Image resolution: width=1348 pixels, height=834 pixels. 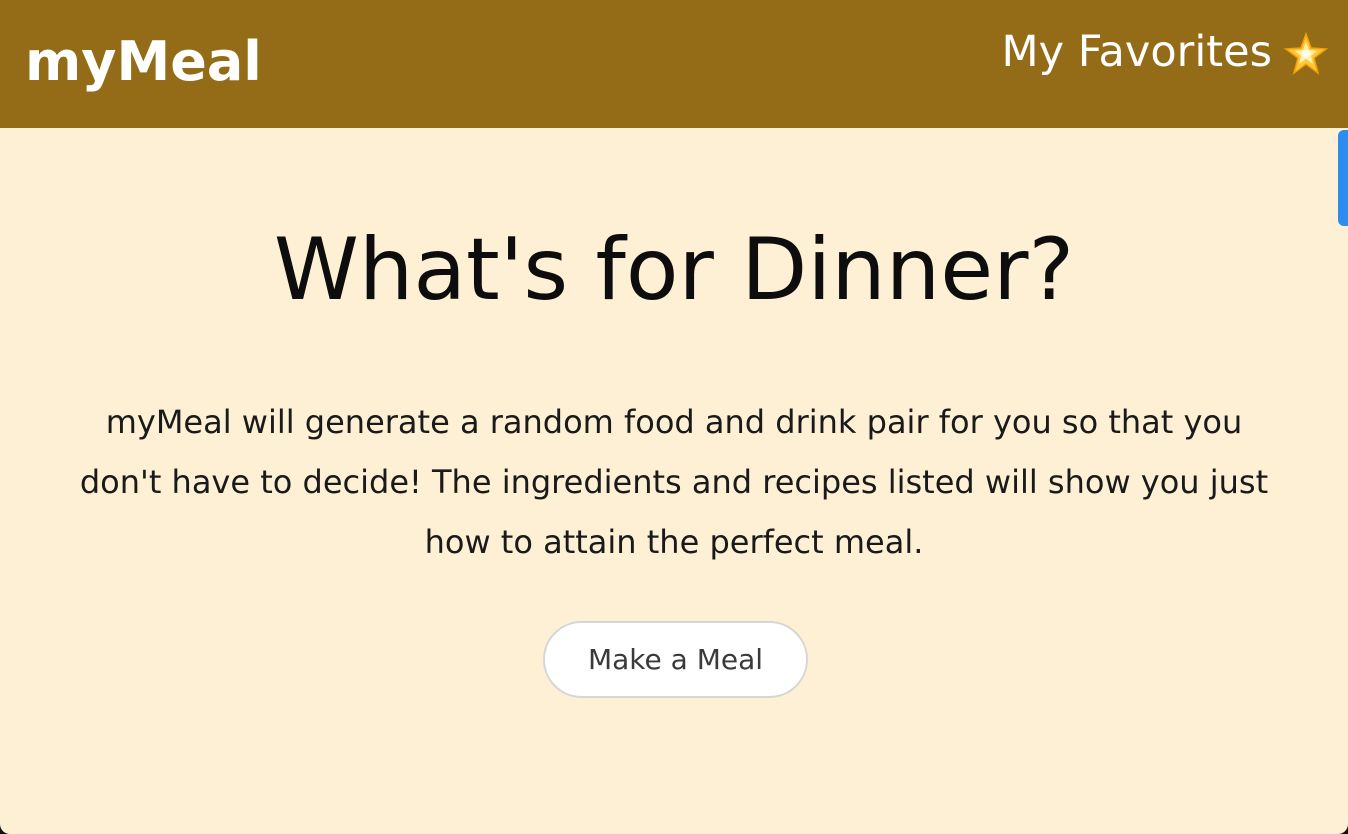 What do you see at coordinates (1136, 52) in the screenshot?
I see `my-favorites-label: My Favorites` at bounding box center [1136, 52].